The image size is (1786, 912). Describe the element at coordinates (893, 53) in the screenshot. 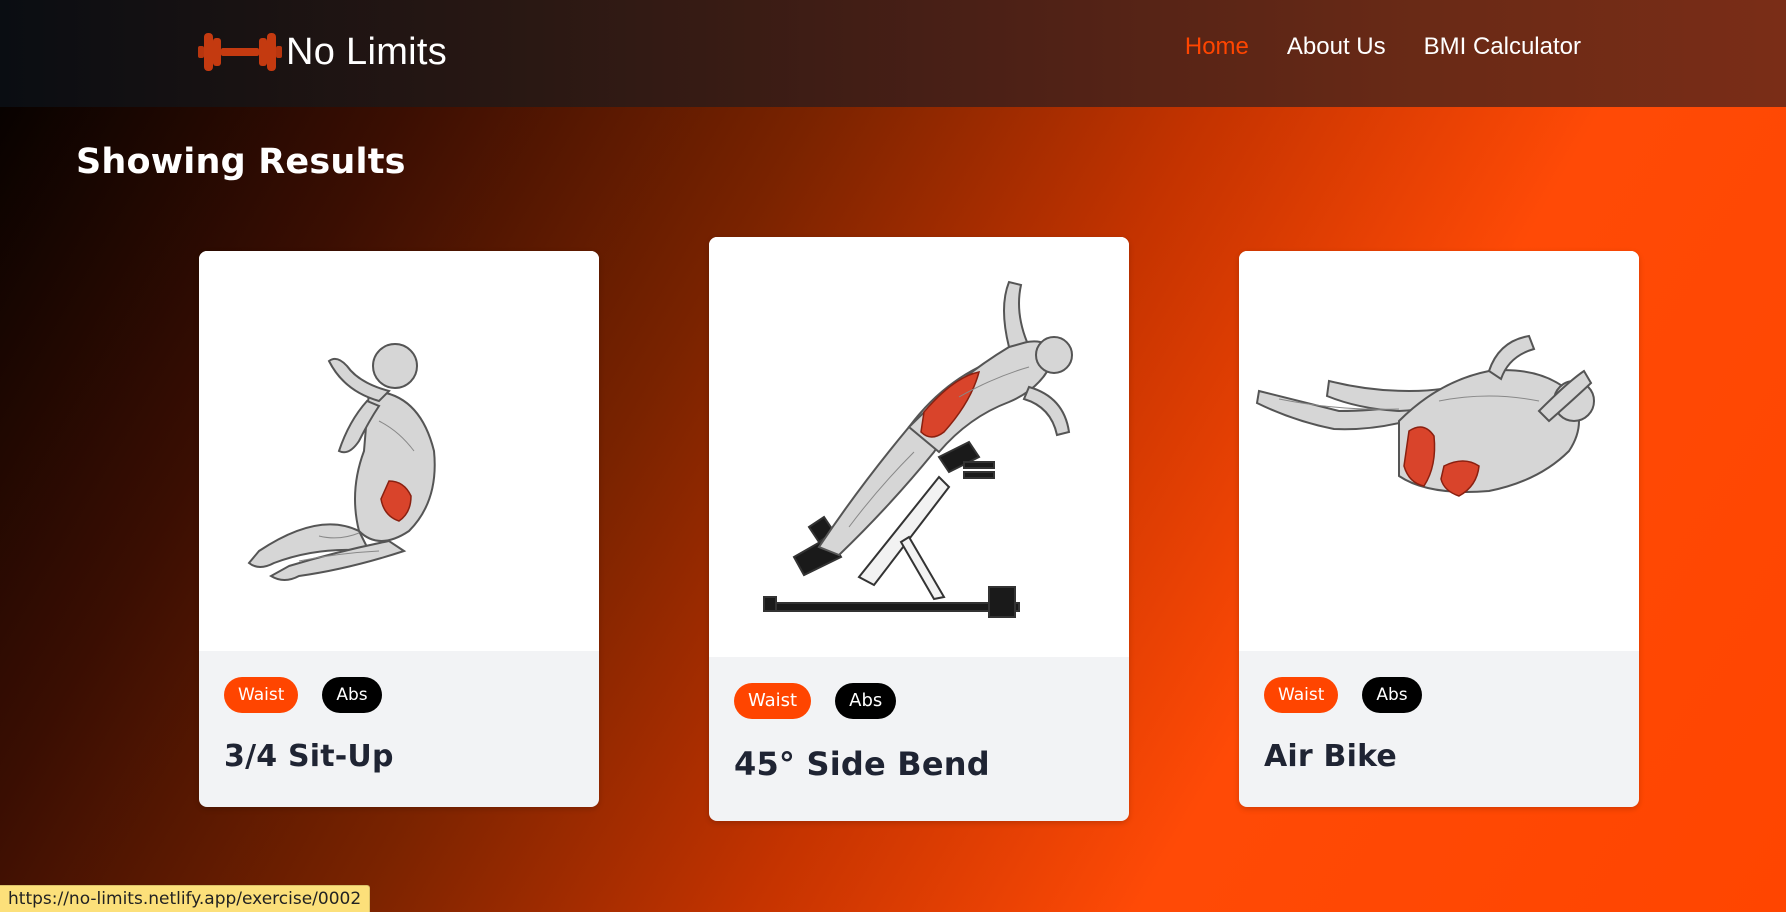

I see `top-navbar: No Limits Home About Us BMI Calculator` at that location.